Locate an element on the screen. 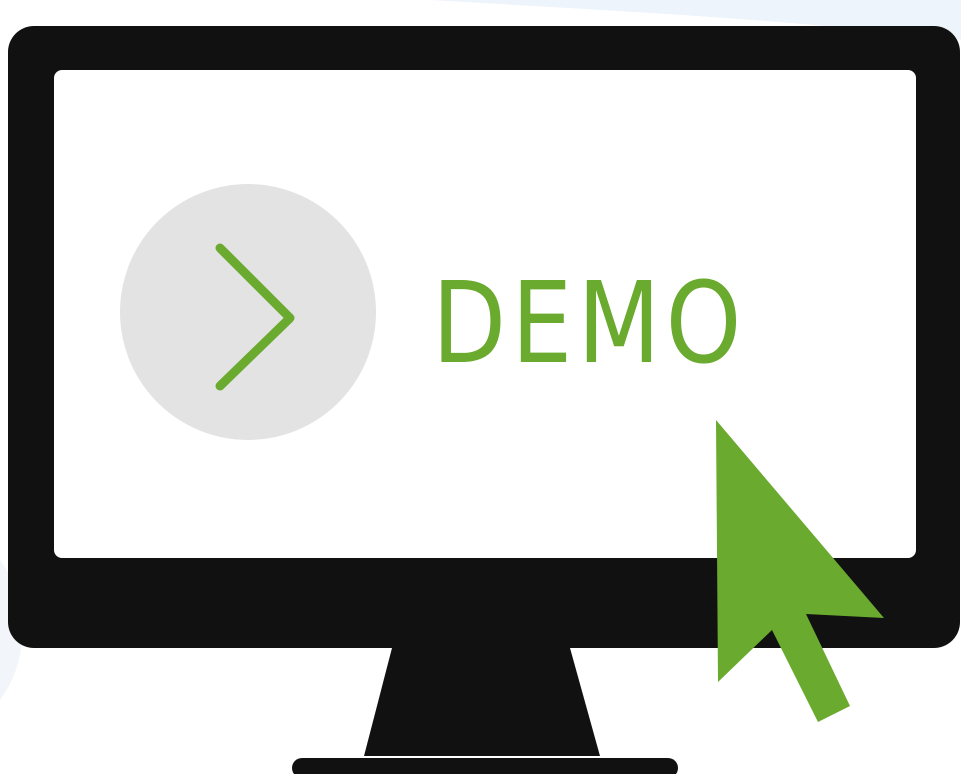 This screenshot has height=774, width=961. monitor-base is located at coordinates (485, 766).